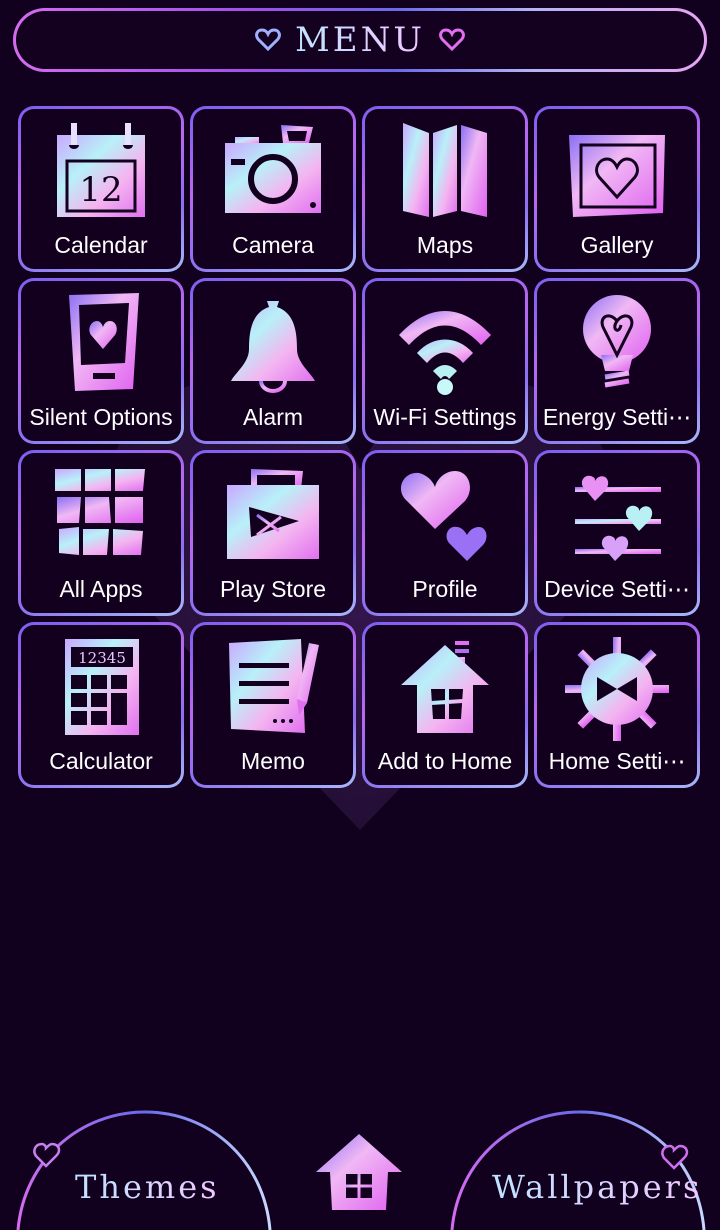  I want to click on wifi-icon, so click(445, 353).